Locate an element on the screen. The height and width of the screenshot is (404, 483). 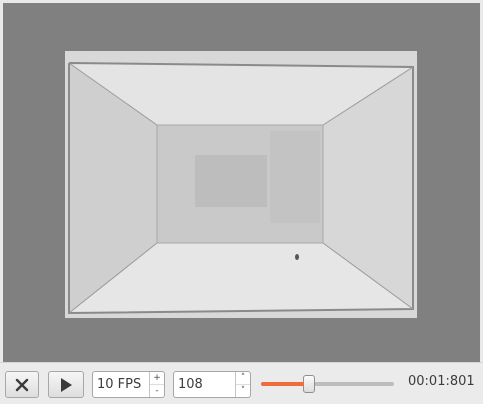
close-x-icon is located at coordinates (22, 384).